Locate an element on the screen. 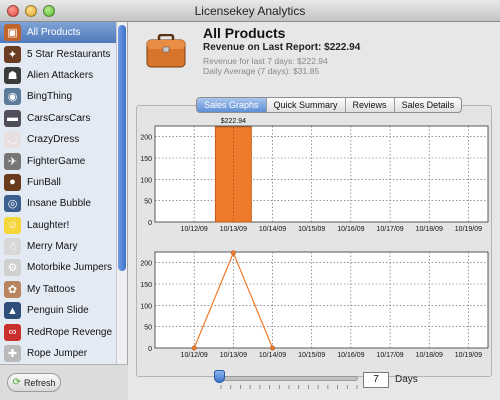  sidebar-item: ◉ BingThing is located at coordinates (58, 96).